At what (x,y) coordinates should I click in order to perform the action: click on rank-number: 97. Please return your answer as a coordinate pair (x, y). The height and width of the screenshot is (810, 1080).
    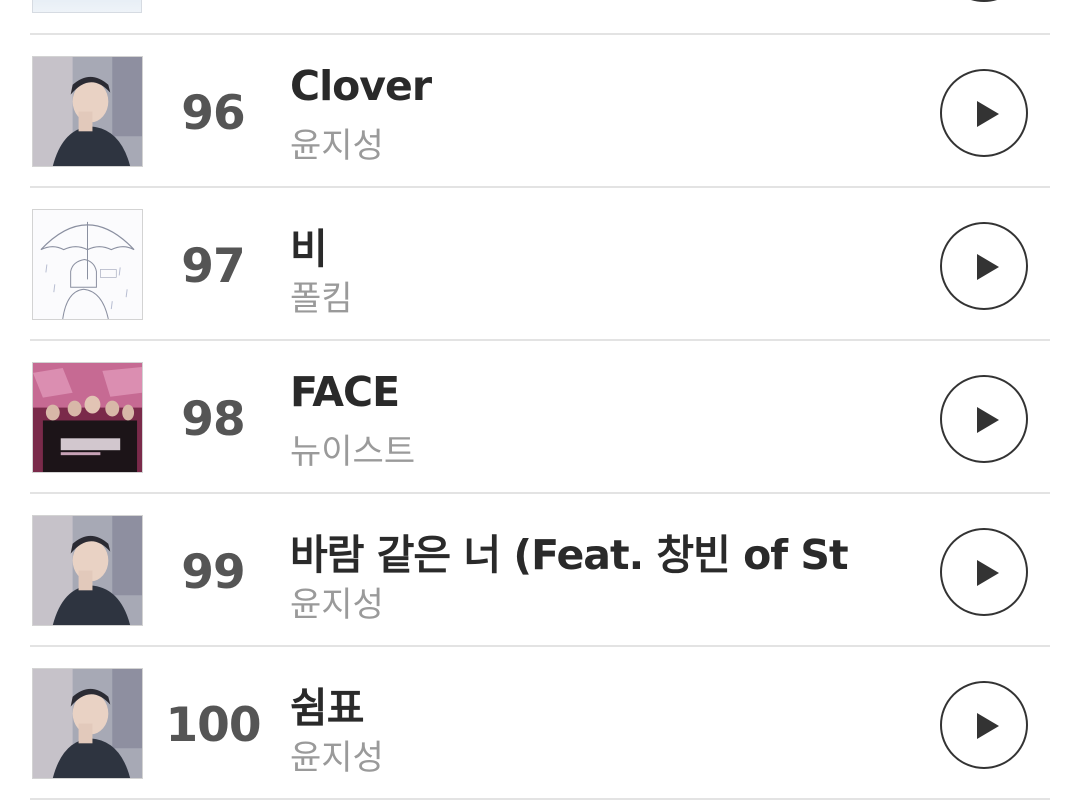
    Looking at the image, I should click on (213, 266).